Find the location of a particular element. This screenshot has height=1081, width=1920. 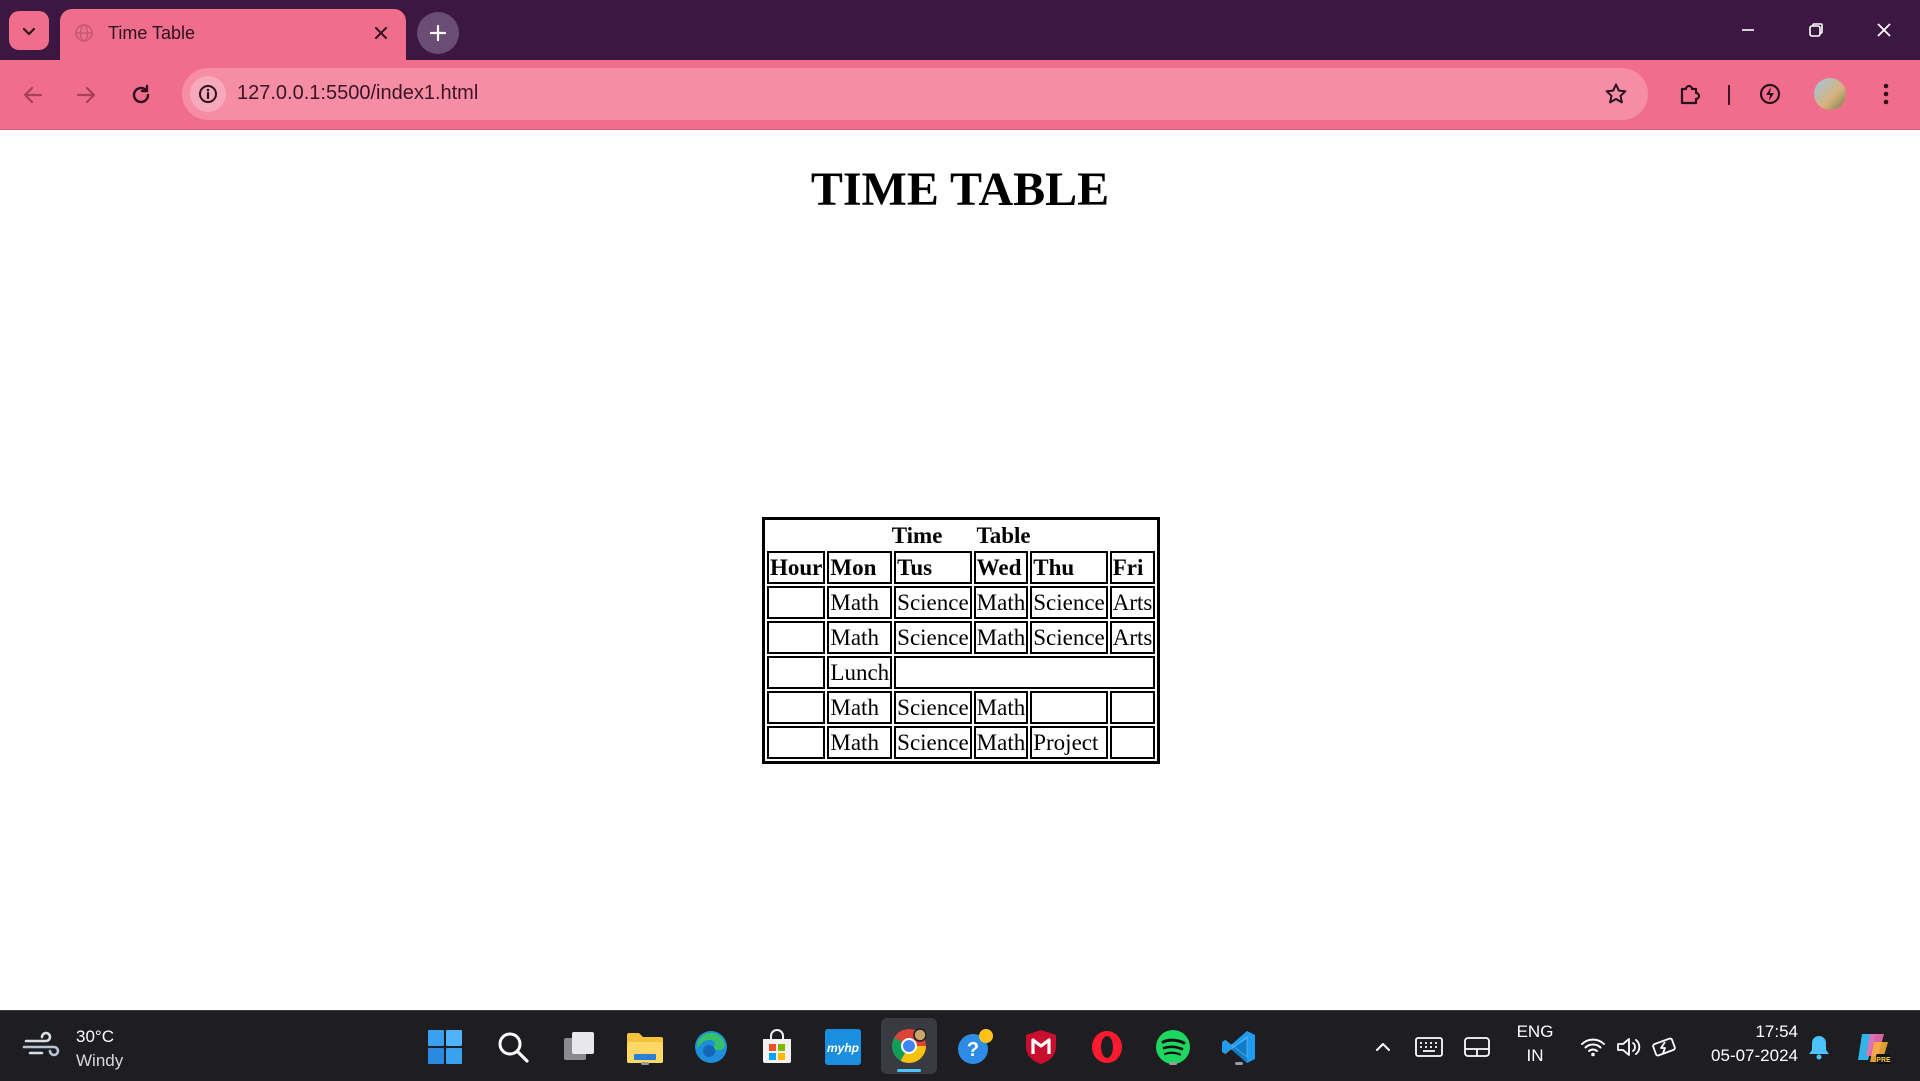

page-title: TIME TABLE is located at coordinates (960, 189).